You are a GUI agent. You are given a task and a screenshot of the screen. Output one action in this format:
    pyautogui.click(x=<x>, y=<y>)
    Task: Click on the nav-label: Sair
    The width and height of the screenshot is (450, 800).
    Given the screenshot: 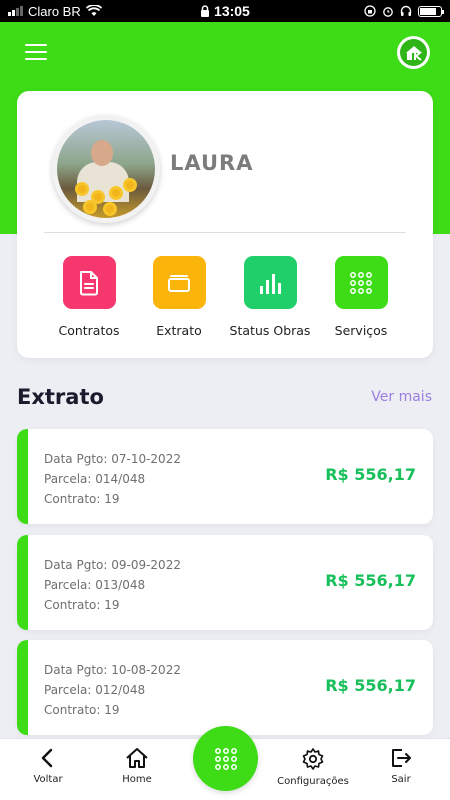 What is the action you would take?
    pyautogui.click(x=401, y=779)
    